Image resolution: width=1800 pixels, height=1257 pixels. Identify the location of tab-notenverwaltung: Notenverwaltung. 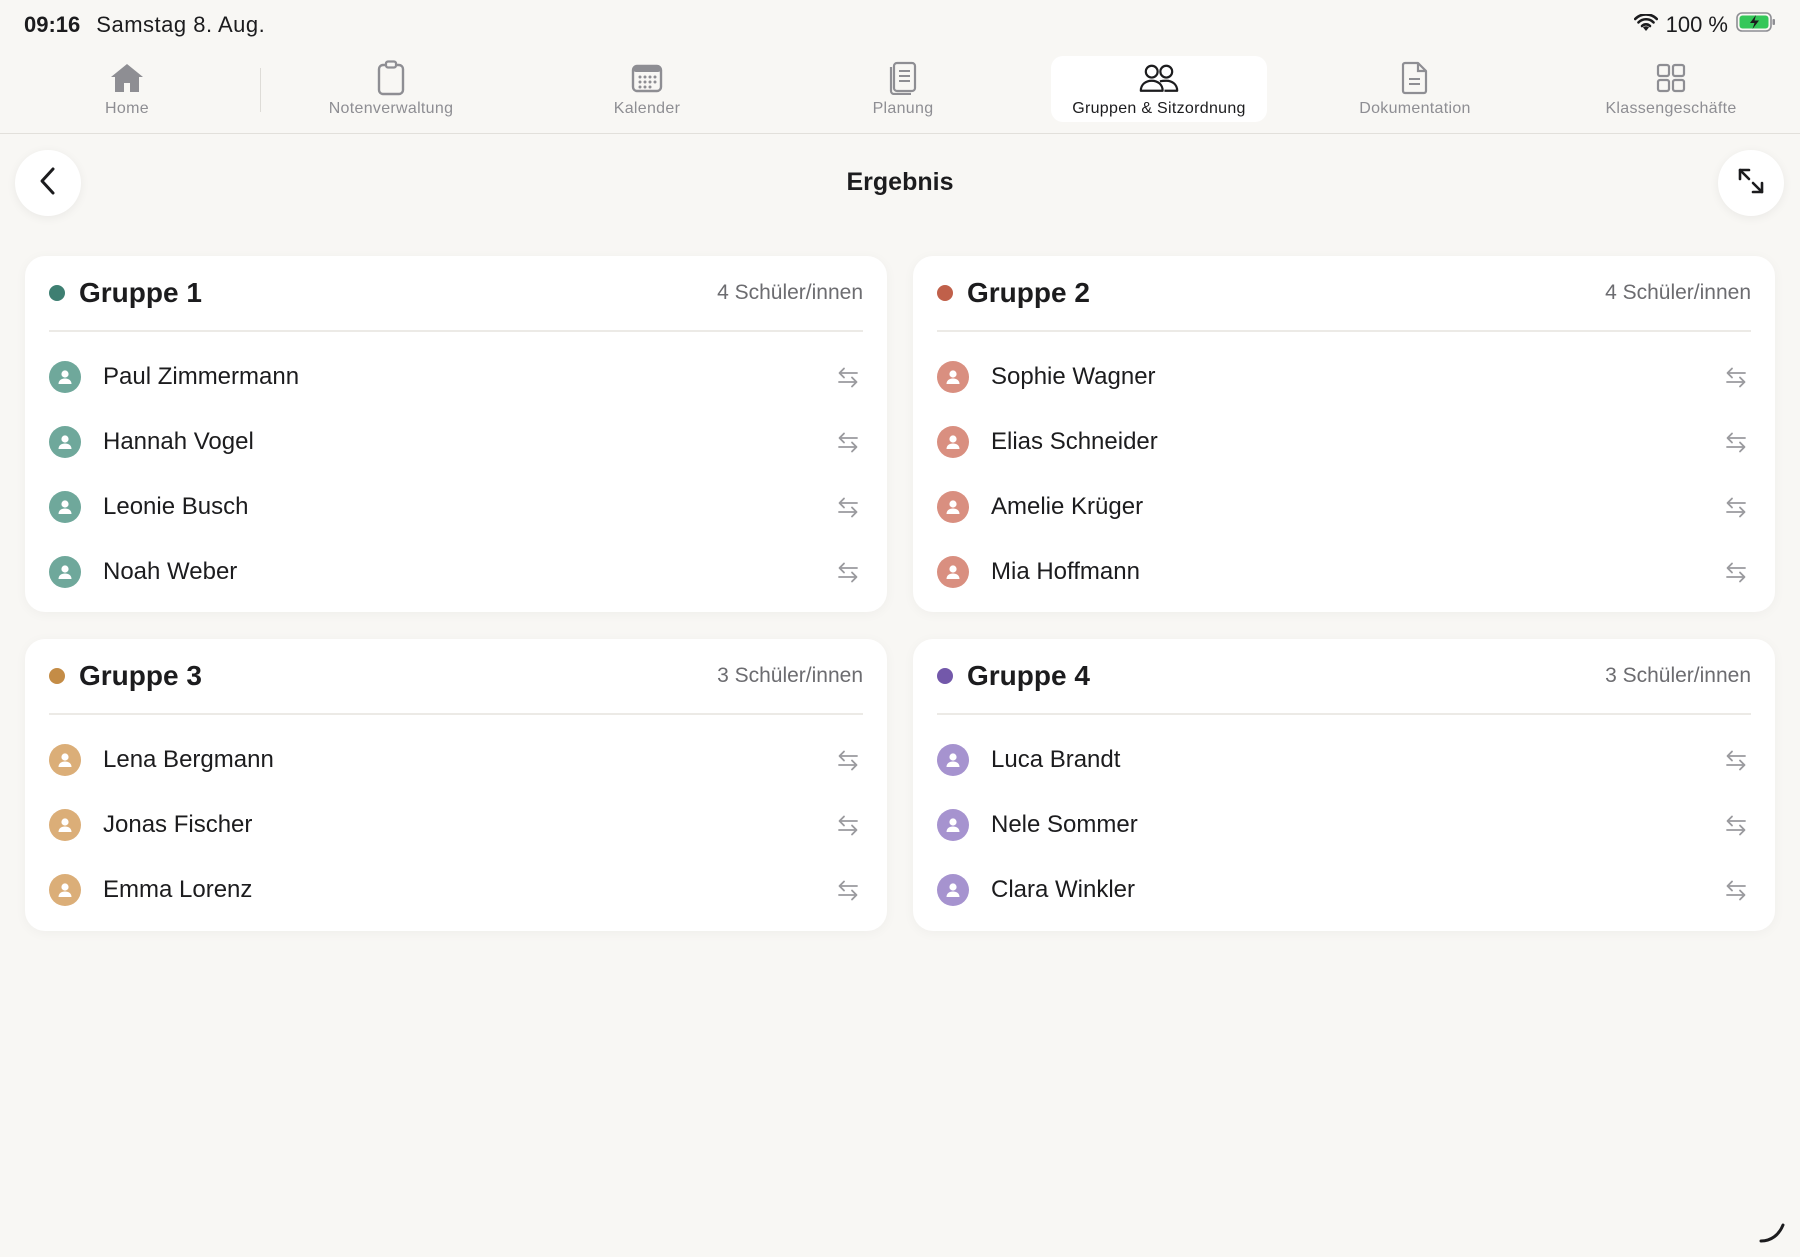
(391, 89).